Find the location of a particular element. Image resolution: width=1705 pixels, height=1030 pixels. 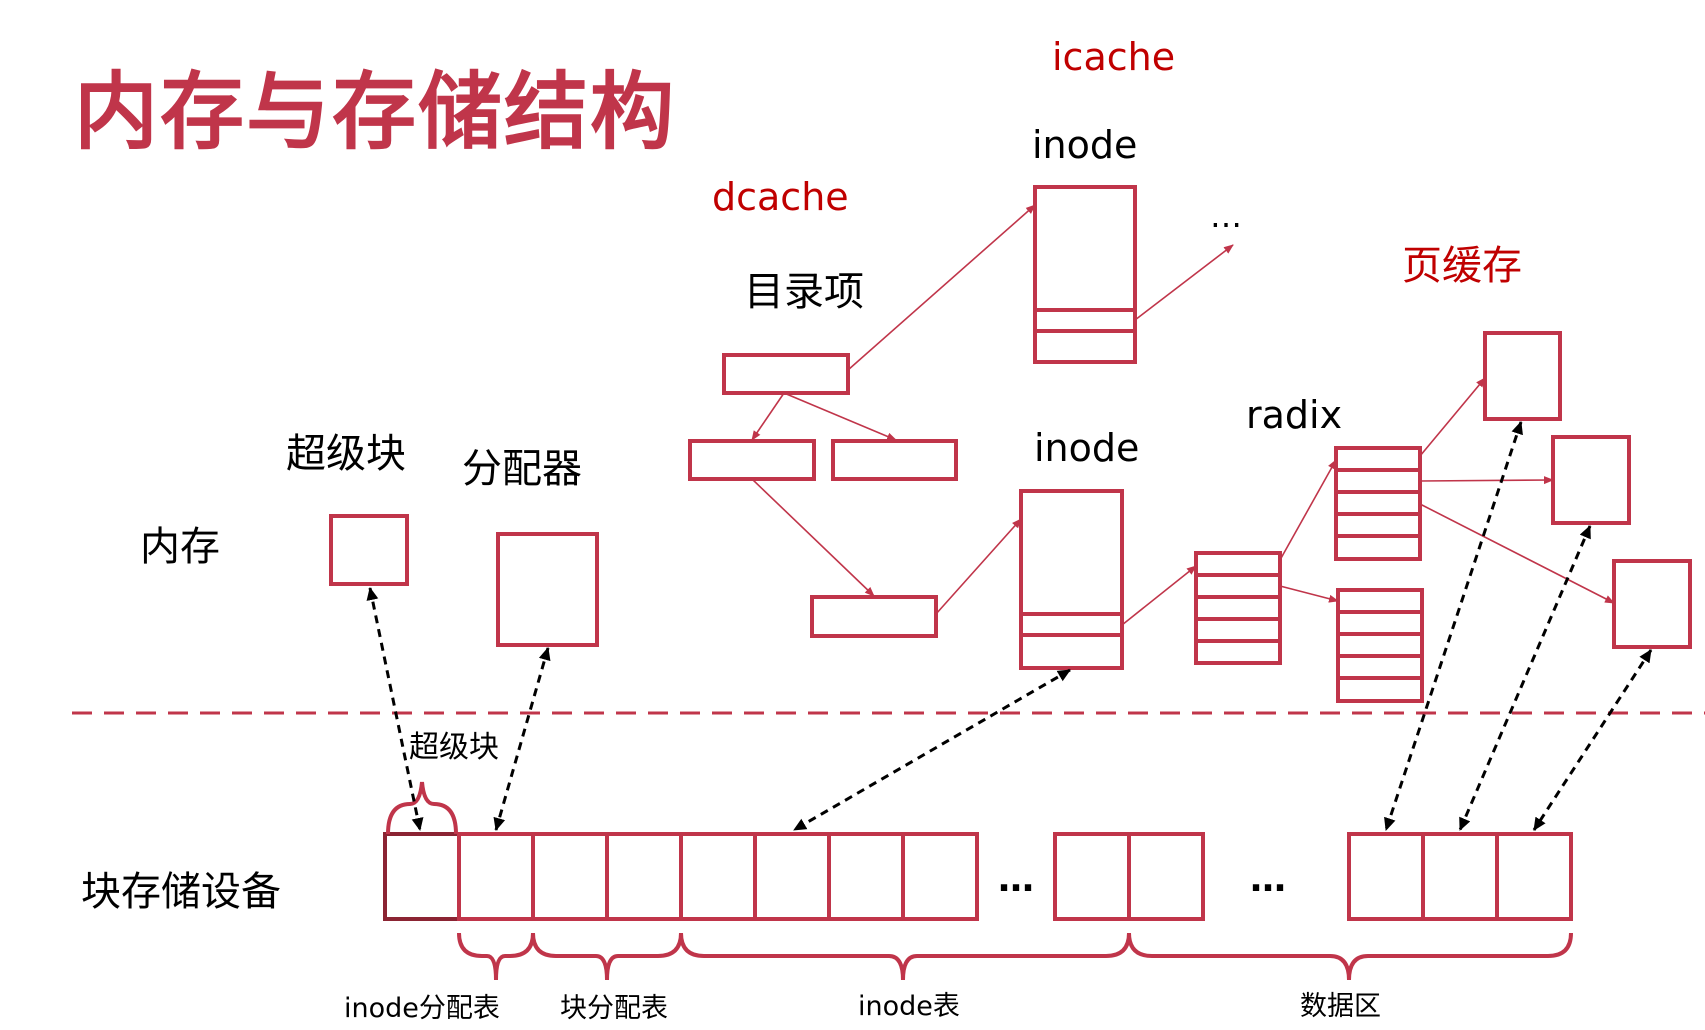

brace-inode-table is located at coordinates (905, 956).